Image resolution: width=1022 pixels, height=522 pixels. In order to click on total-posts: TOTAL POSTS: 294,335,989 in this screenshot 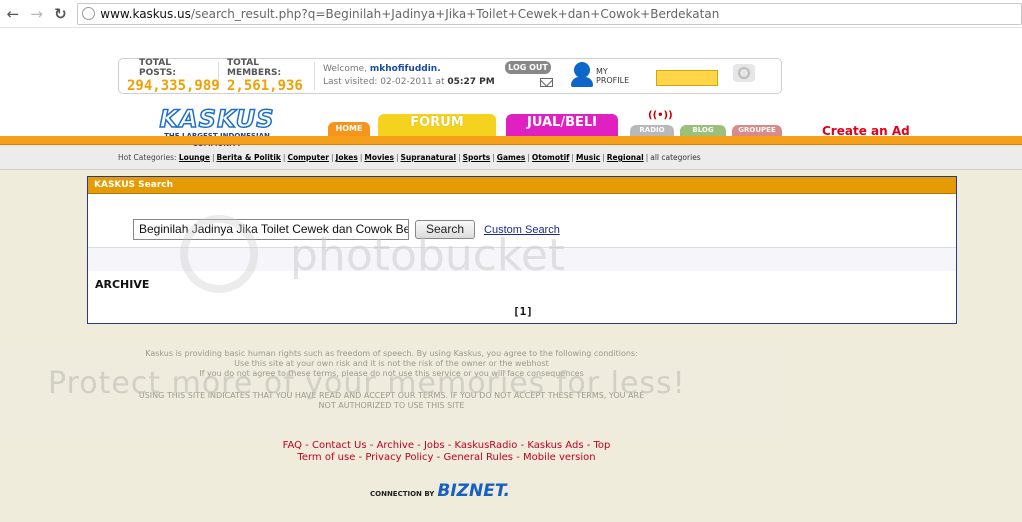, I will do `click(169, 76)`.